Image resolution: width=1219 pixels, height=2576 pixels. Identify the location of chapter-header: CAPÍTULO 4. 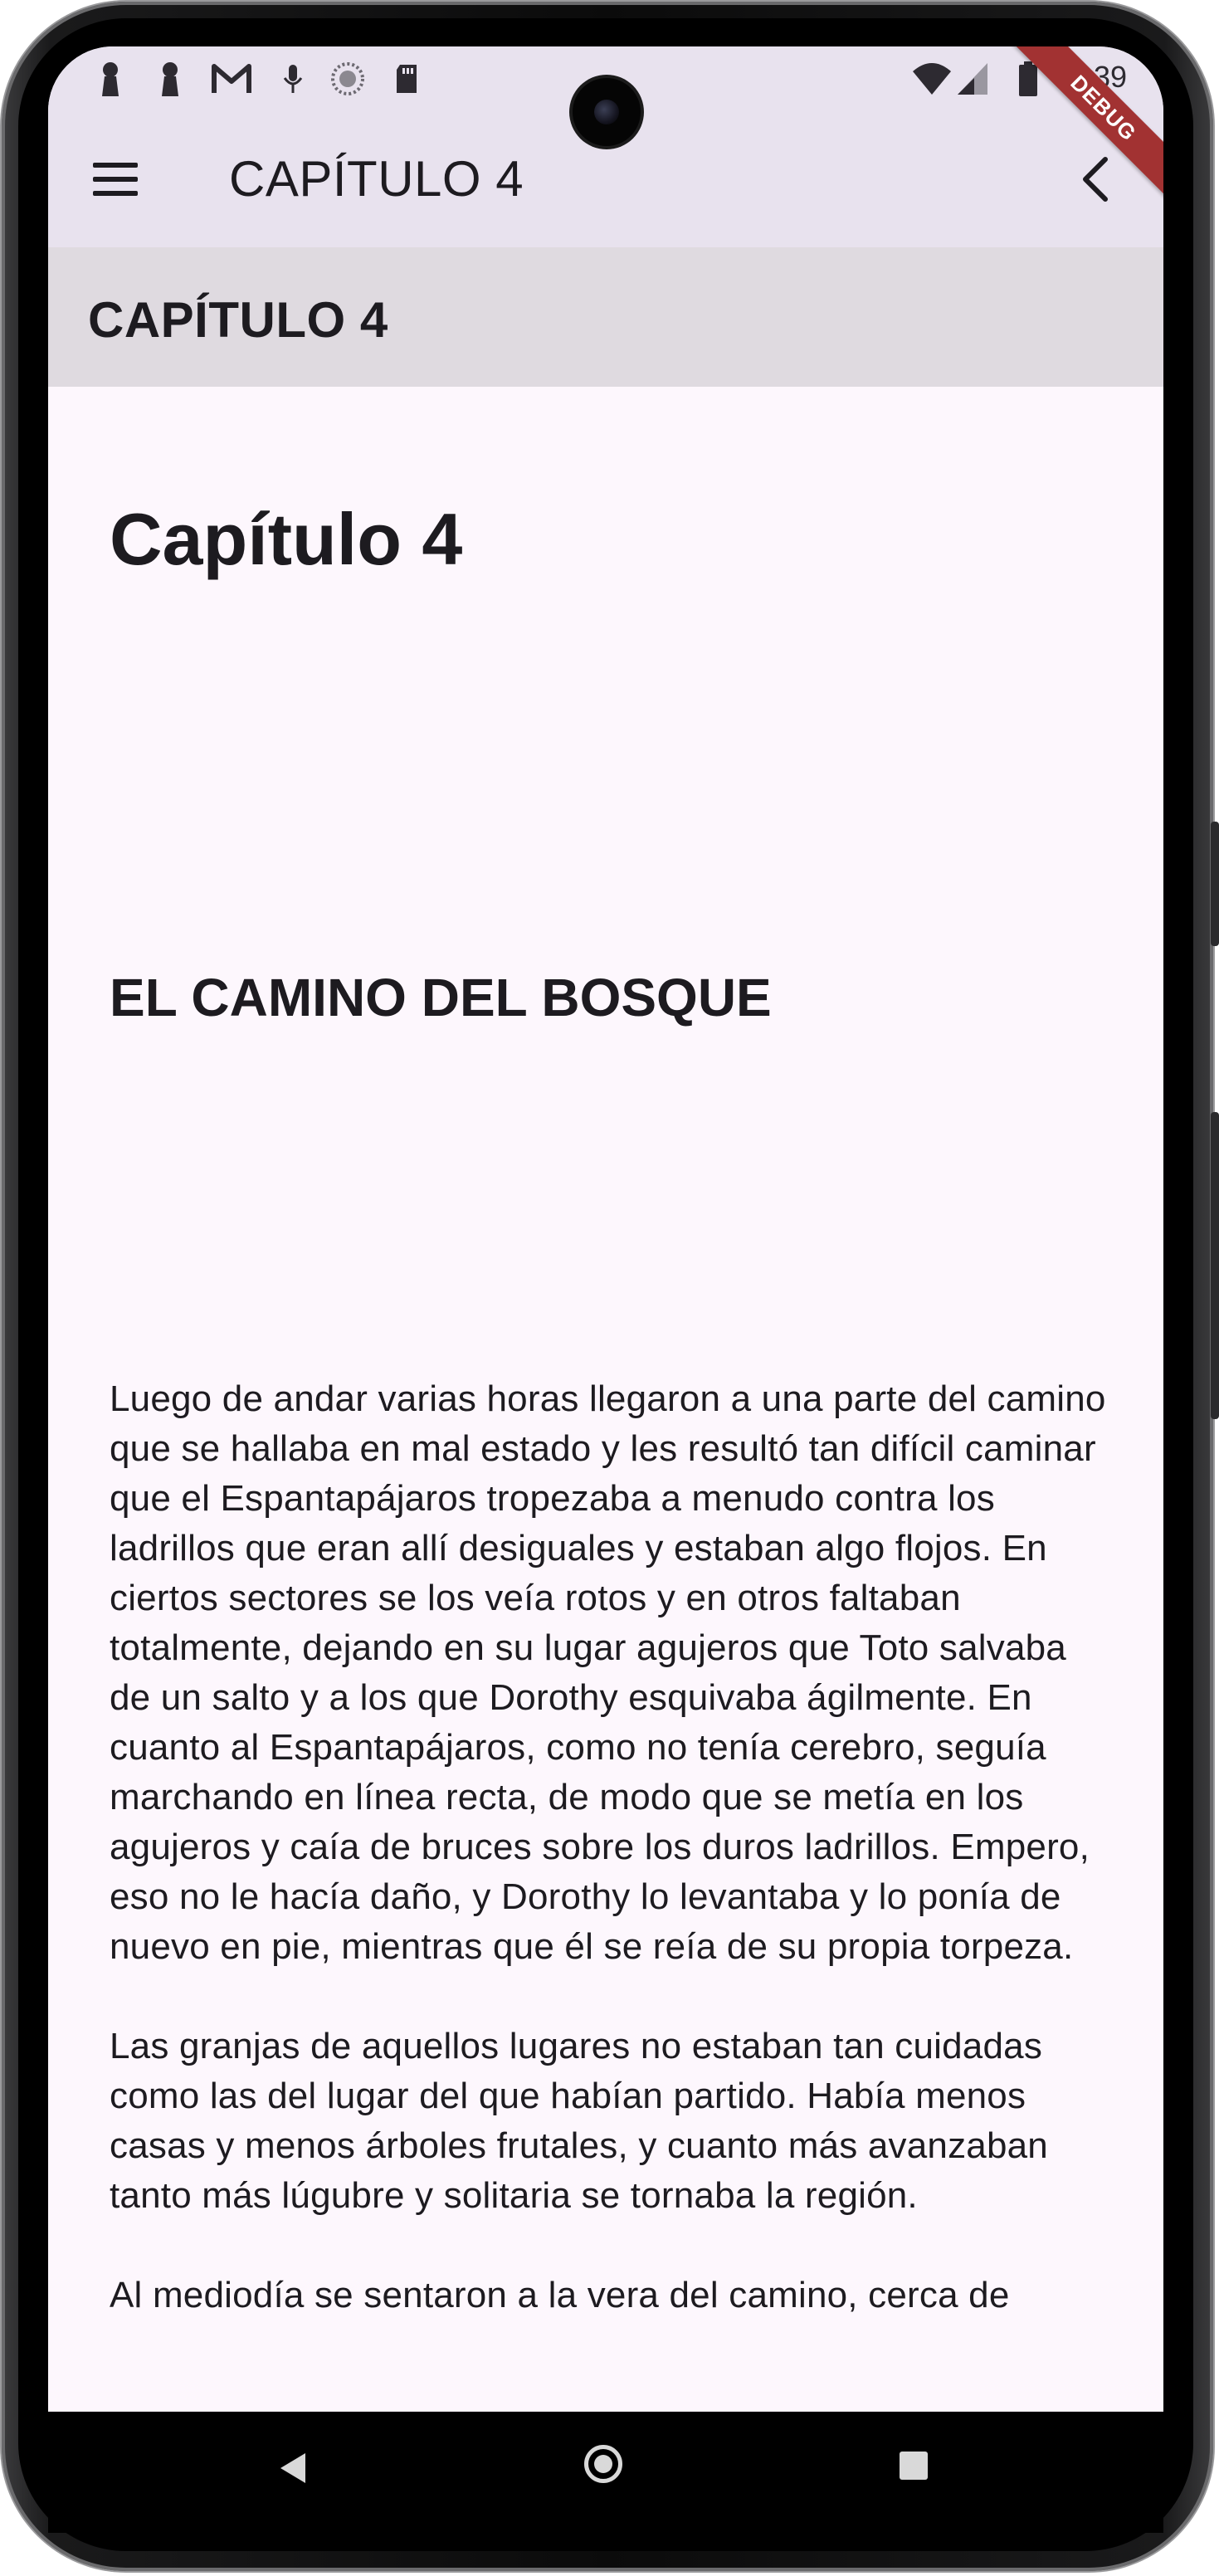
(606, 317).